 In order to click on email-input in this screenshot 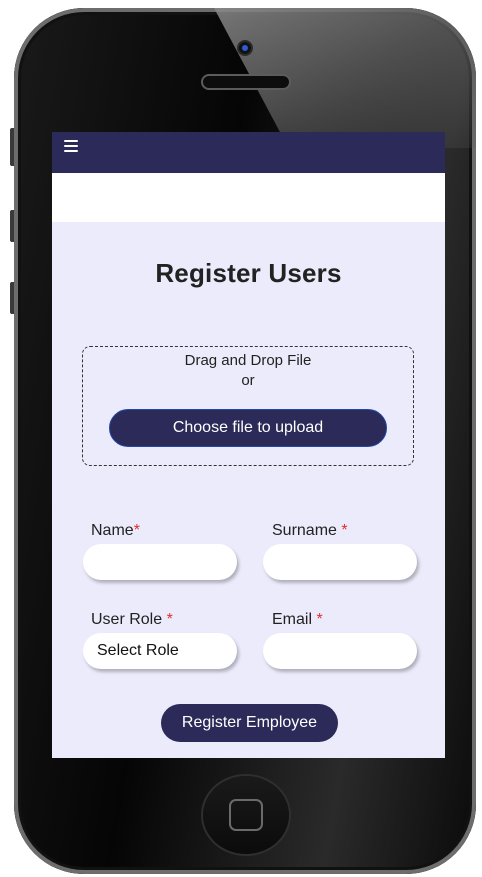, I will do `click(340, 651)`.